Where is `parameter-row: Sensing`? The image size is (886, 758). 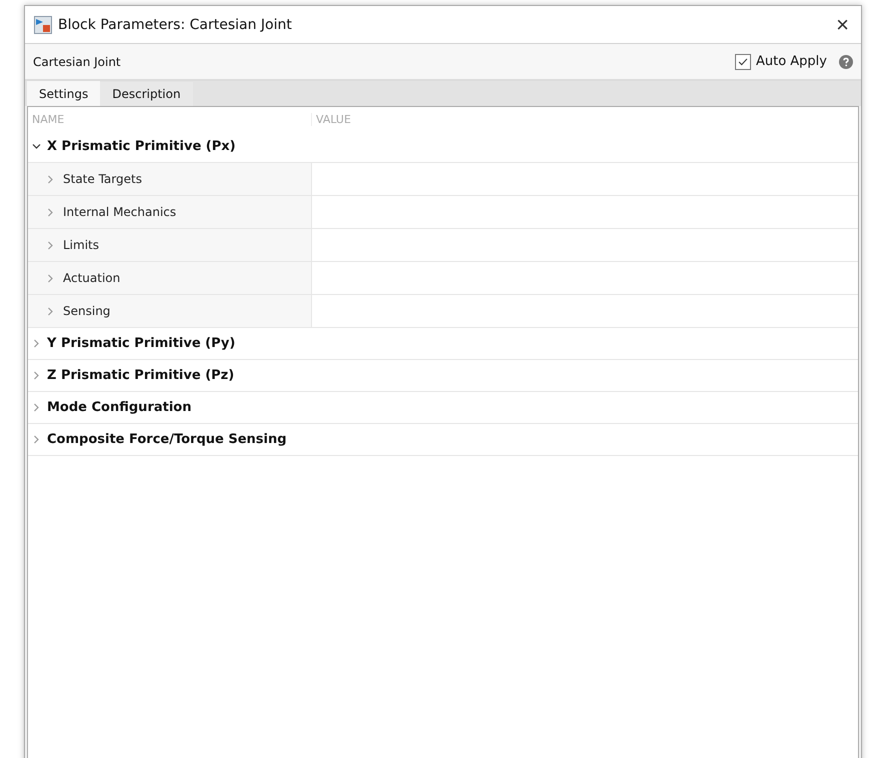 parameter-row: Sensing is located at coordinates (170, 311).